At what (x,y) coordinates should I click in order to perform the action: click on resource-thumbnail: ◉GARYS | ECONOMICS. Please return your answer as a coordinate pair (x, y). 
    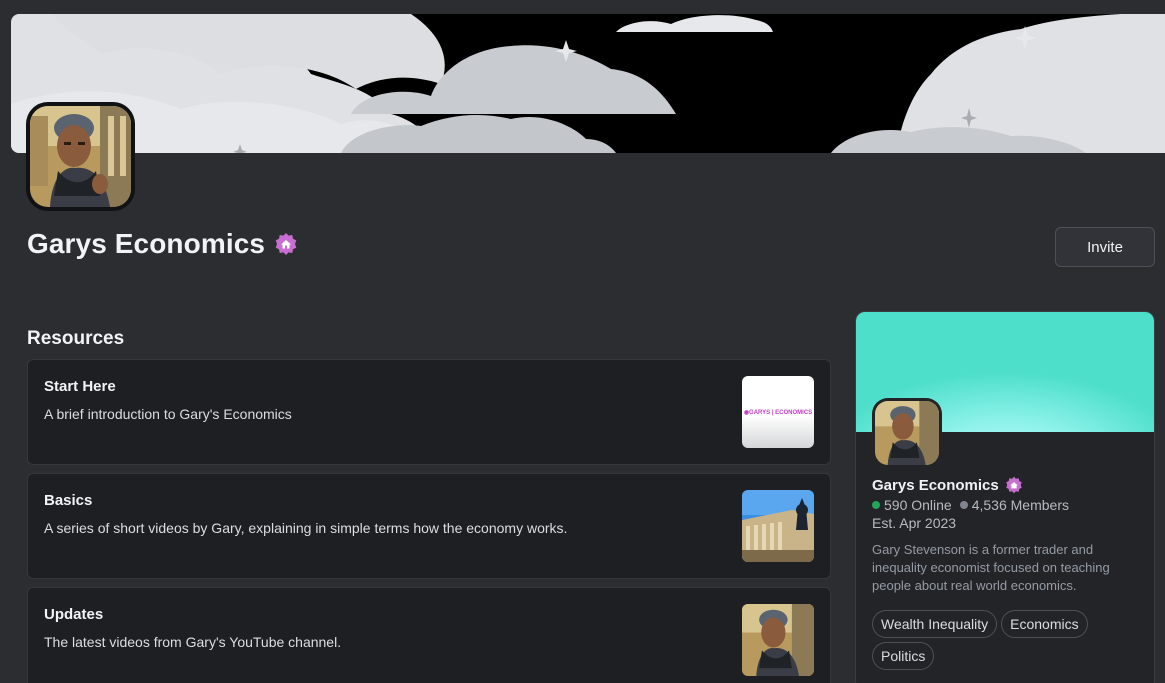
    Looking at the image, I should click on (778, 412).